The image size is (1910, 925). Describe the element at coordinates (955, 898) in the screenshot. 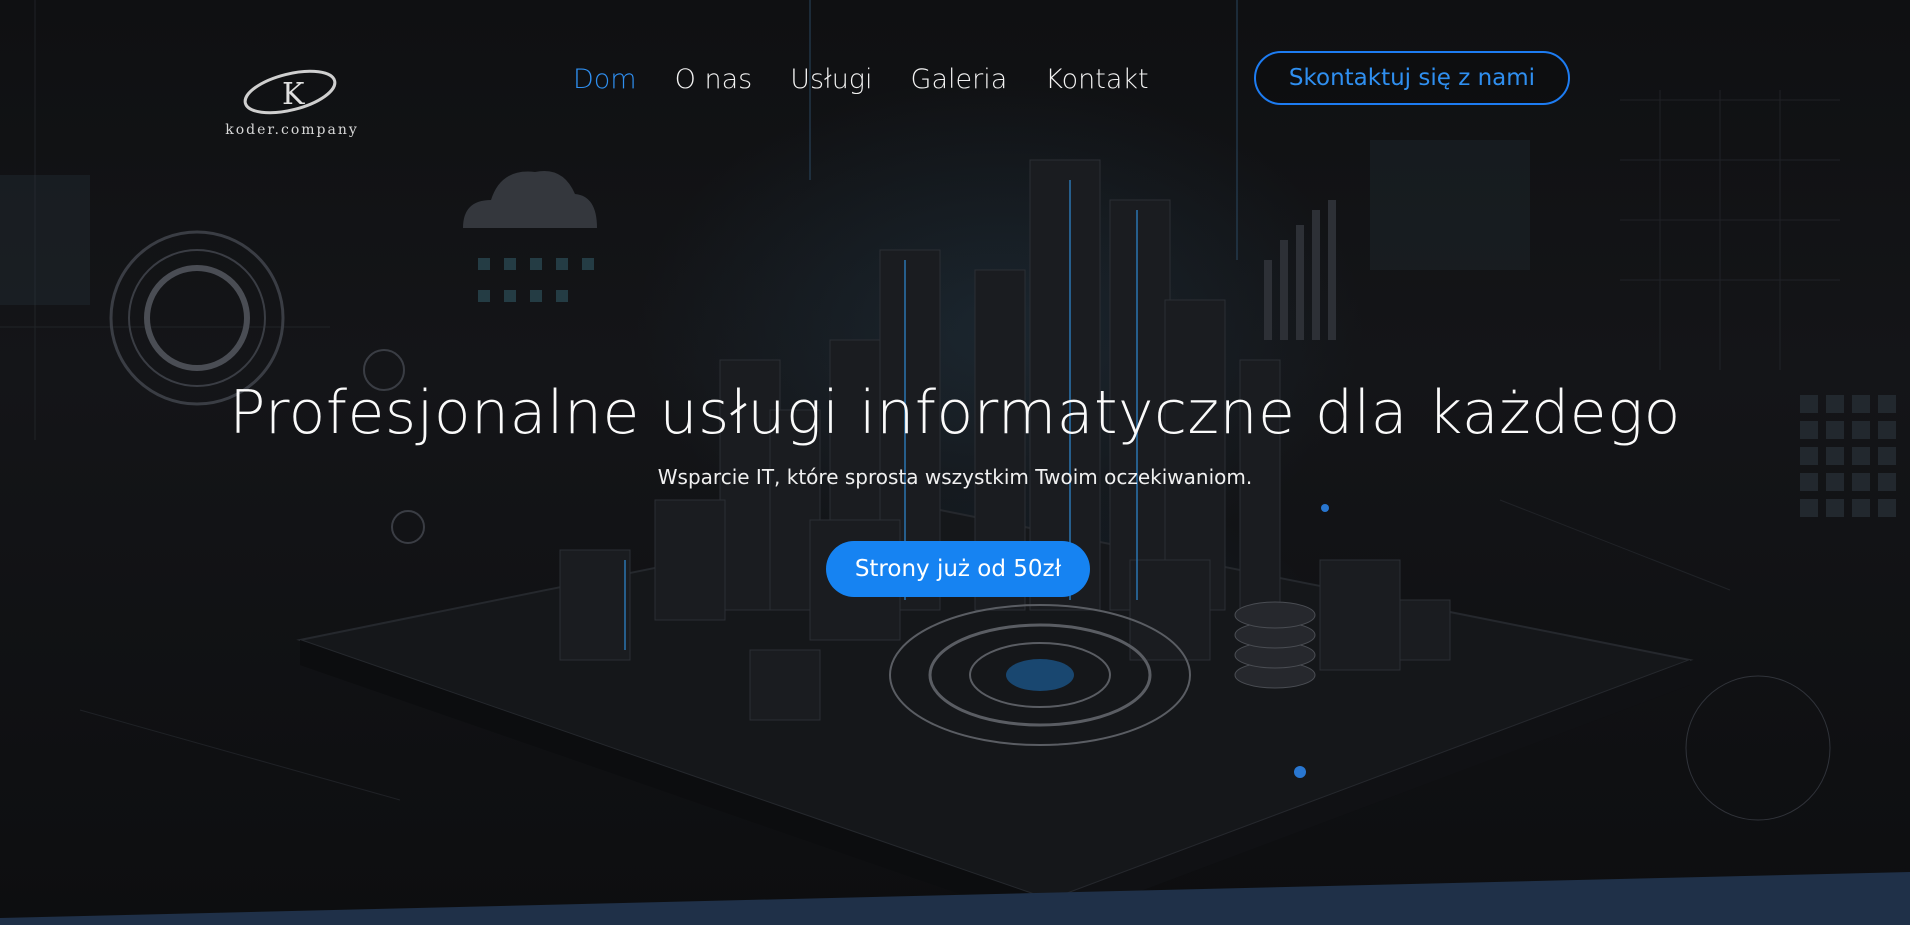

I see `section-divider` at that location.